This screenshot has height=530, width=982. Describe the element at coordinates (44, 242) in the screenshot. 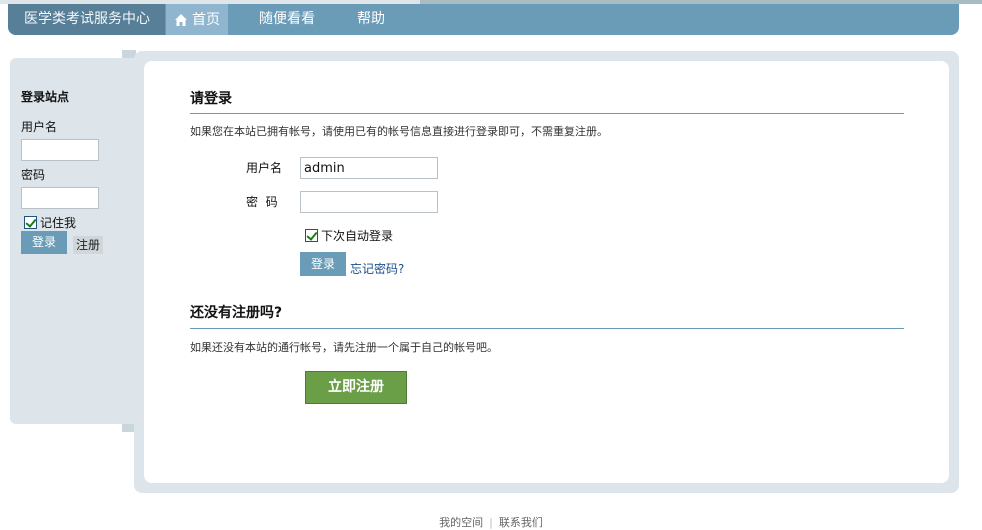

I see `sidebar-login-button: 登录` at that location.